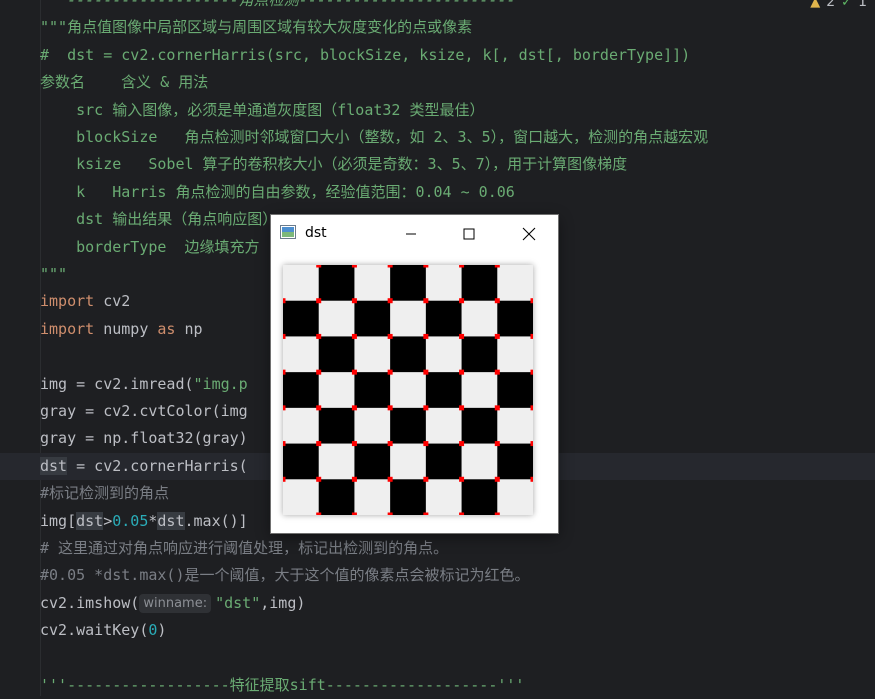  I want to click on code-token: """角点值图像中局部区域与周围区域有较大灰度变化的点或像素, so click(256, 27).